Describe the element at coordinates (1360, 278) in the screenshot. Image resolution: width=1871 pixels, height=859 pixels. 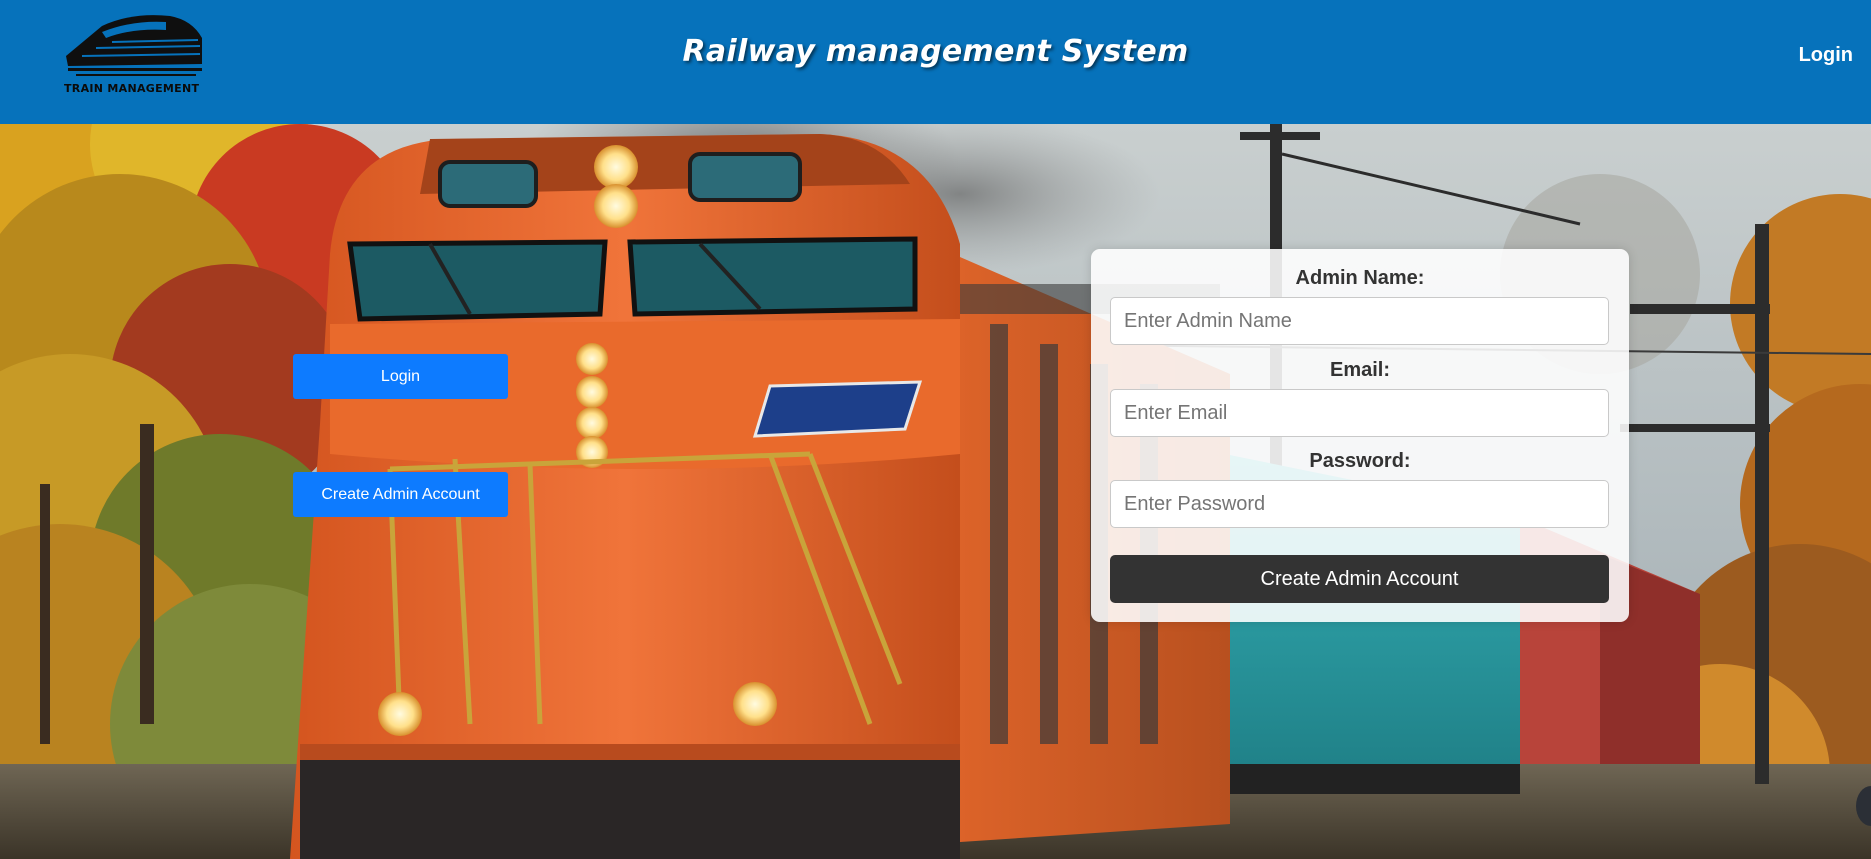
I see `admin-name-label: Admin Name:` at that location.